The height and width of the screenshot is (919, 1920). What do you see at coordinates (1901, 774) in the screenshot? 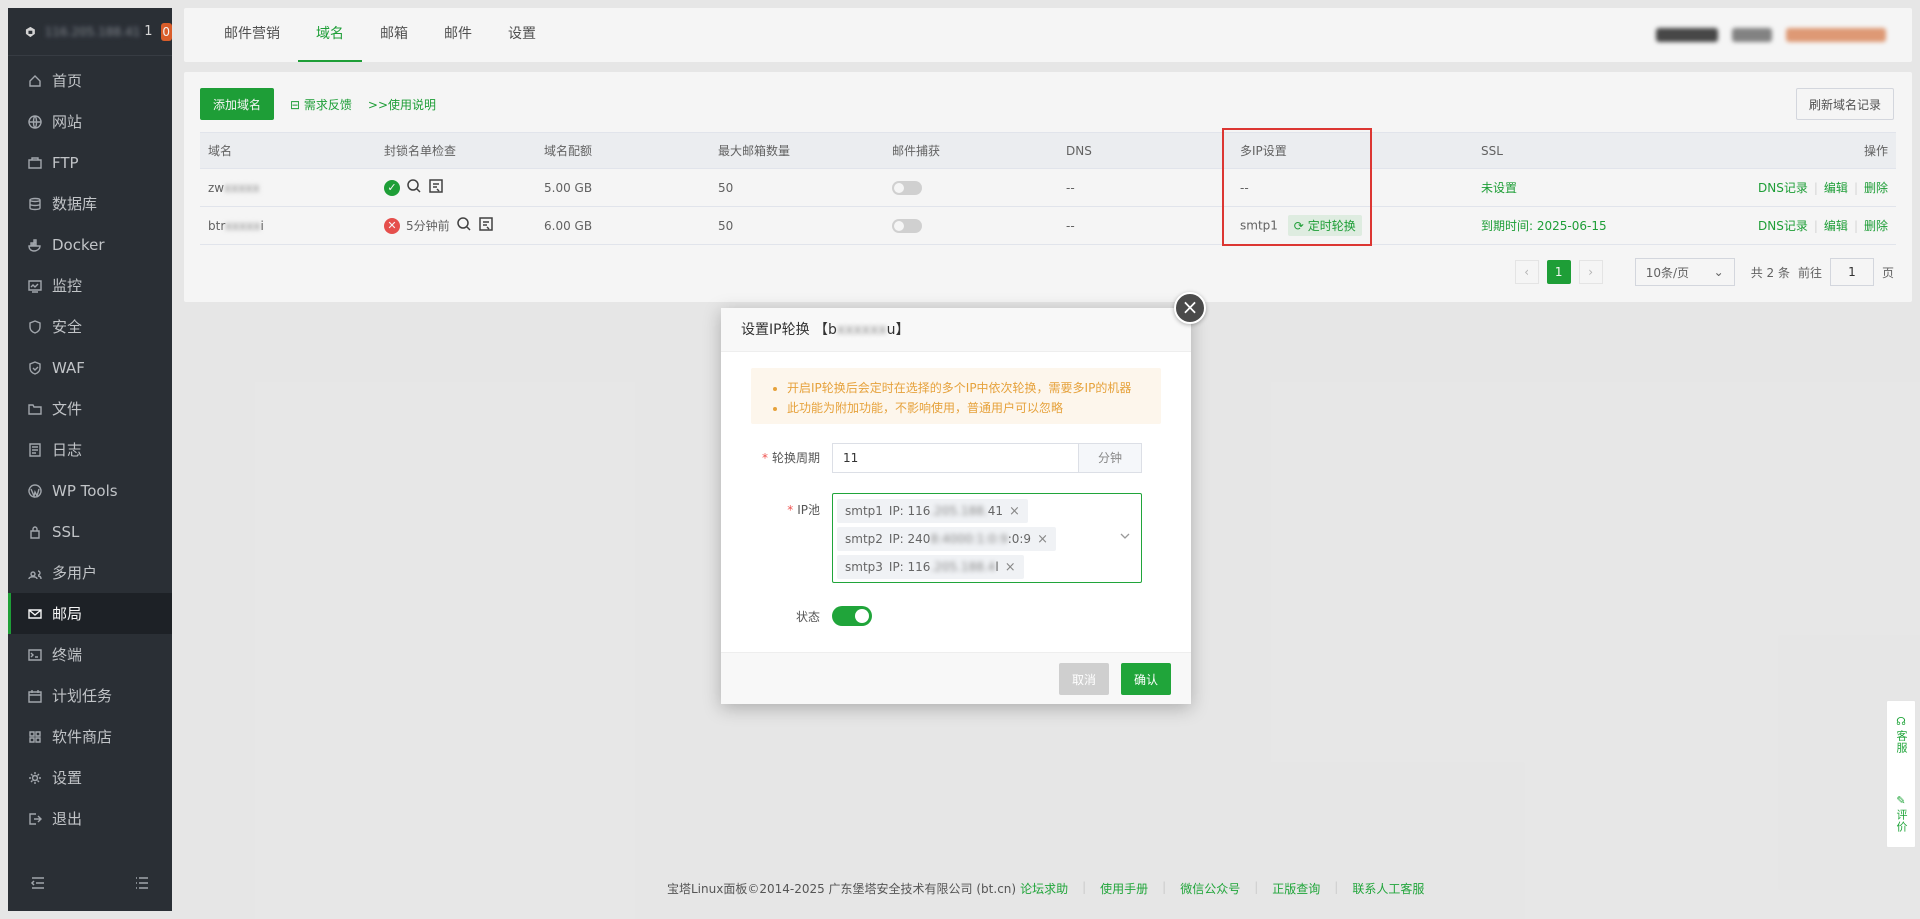
I see `floating-help-bar: ☊ 客服 ✎ 评价` at bounding box center [1901, 774].